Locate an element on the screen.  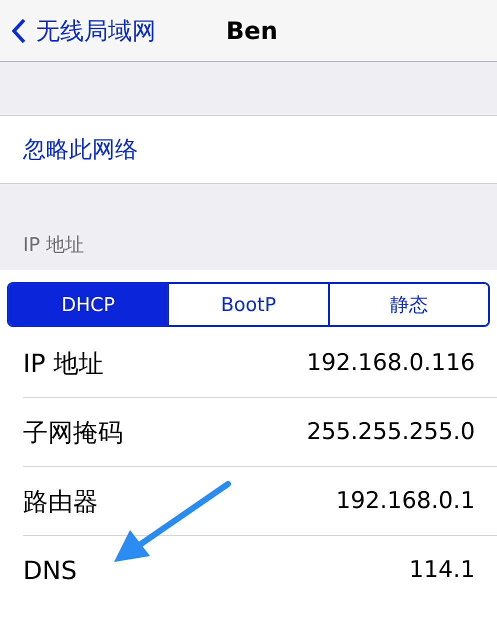
chevron-left-icon is located at coordinates (19, 31).